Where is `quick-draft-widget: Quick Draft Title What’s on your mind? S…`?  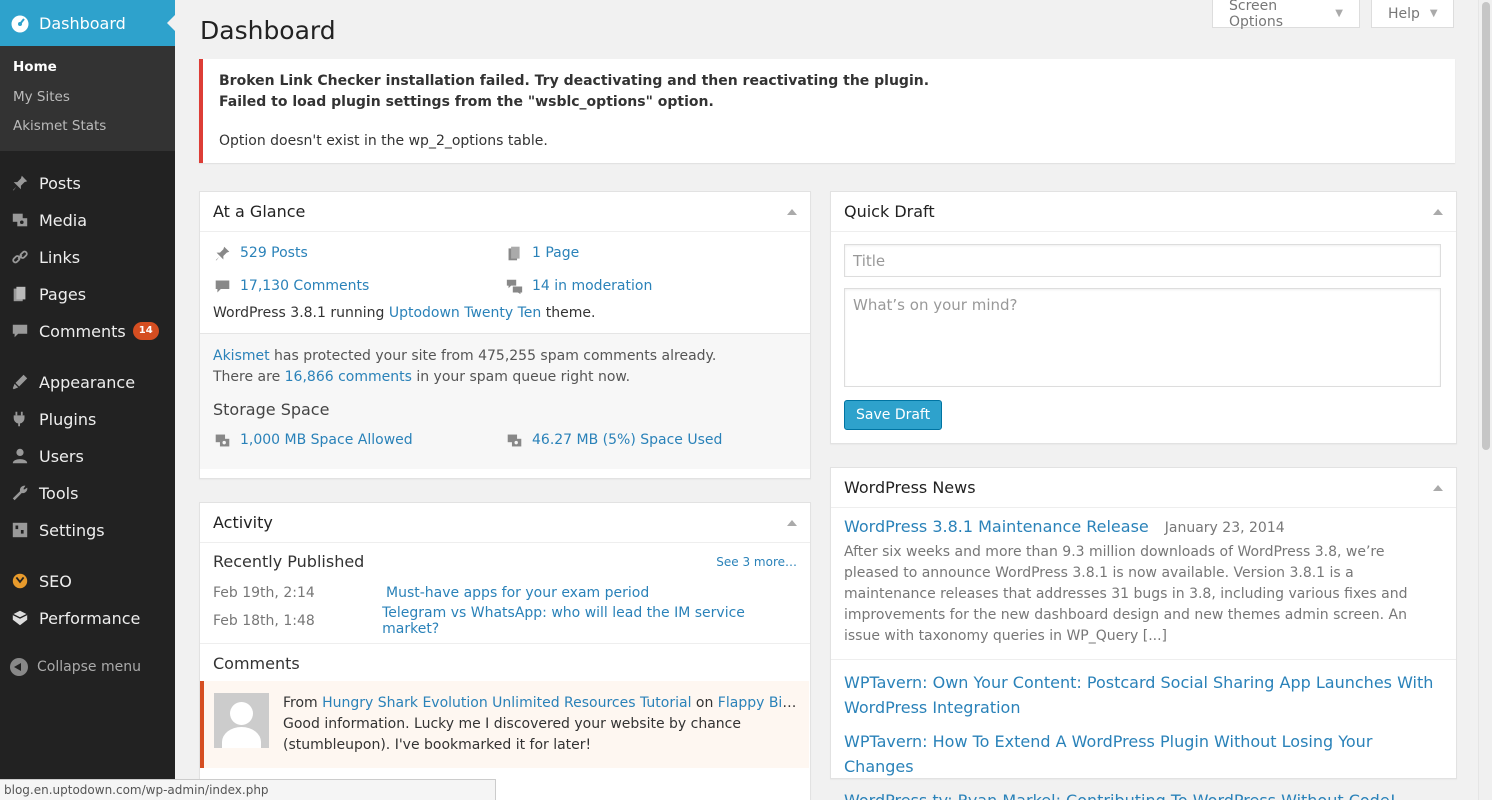 quick-draft-widget: Quick Draft Title What’s on your mind? S… is located at coordinates (1143, 317).